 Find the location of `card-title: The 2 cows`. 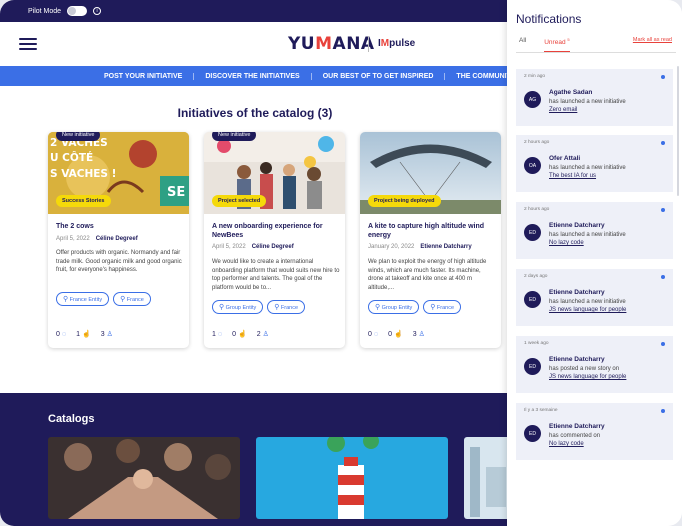

card-title: The 2 cows is located at coordinates (119, 226).